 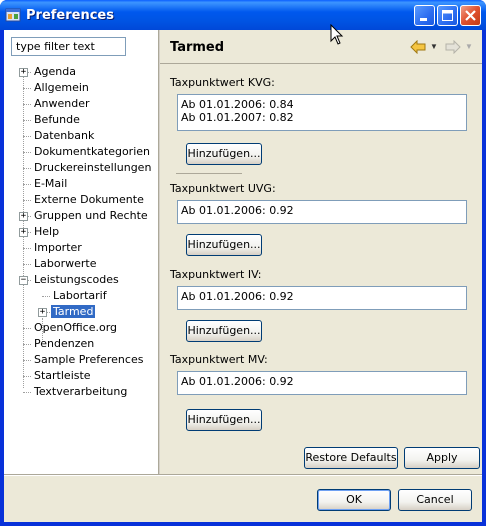 What do you see at coordinates (243, 475) in the screenshot?
I see `bottom-separator` at bounding box center [243, 475].